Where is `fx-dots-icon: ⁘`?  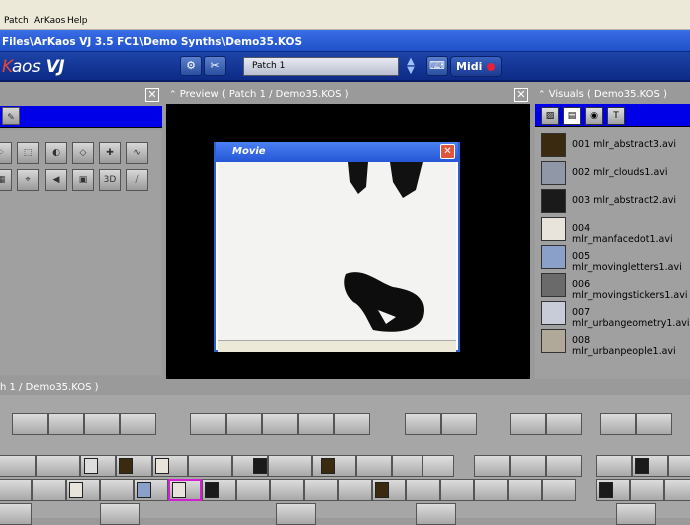
fx-dots-icon: ⁘ is located at coordinates (6, 153).